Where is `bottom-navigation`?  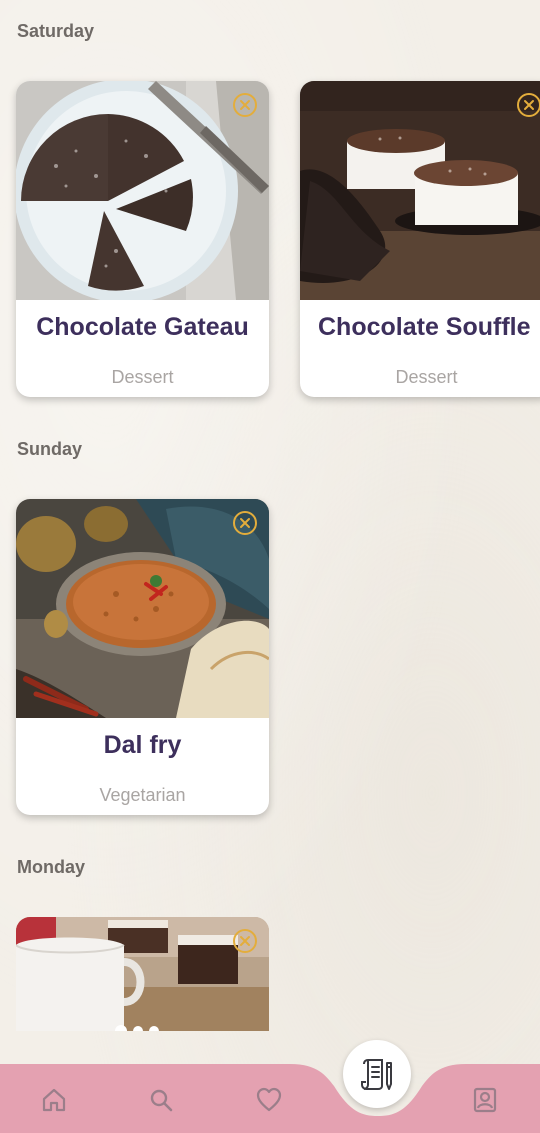
bottom-navigation is located at coordinates (270, 1086).